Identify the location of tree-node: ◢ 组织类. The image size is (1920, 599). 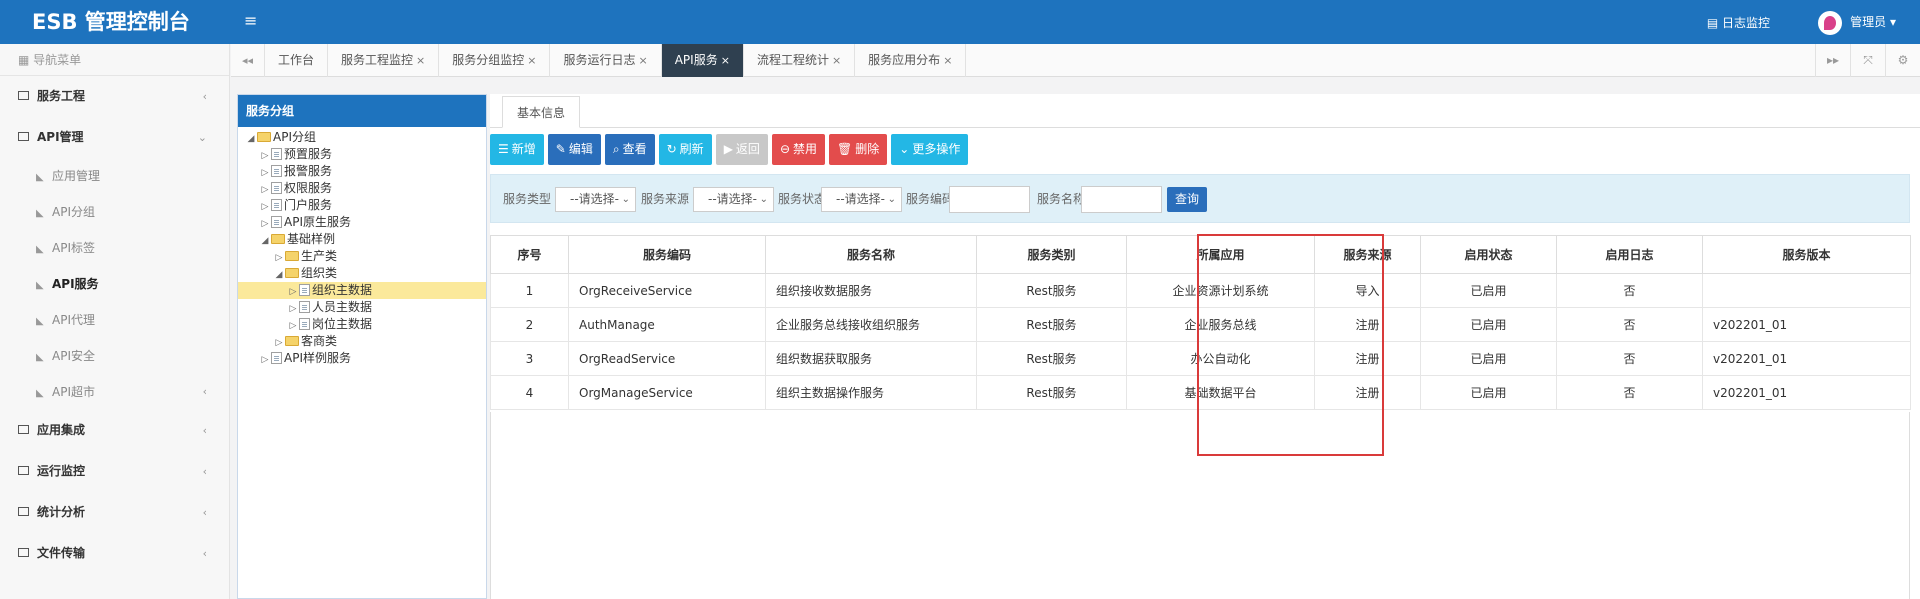
(362, 273).